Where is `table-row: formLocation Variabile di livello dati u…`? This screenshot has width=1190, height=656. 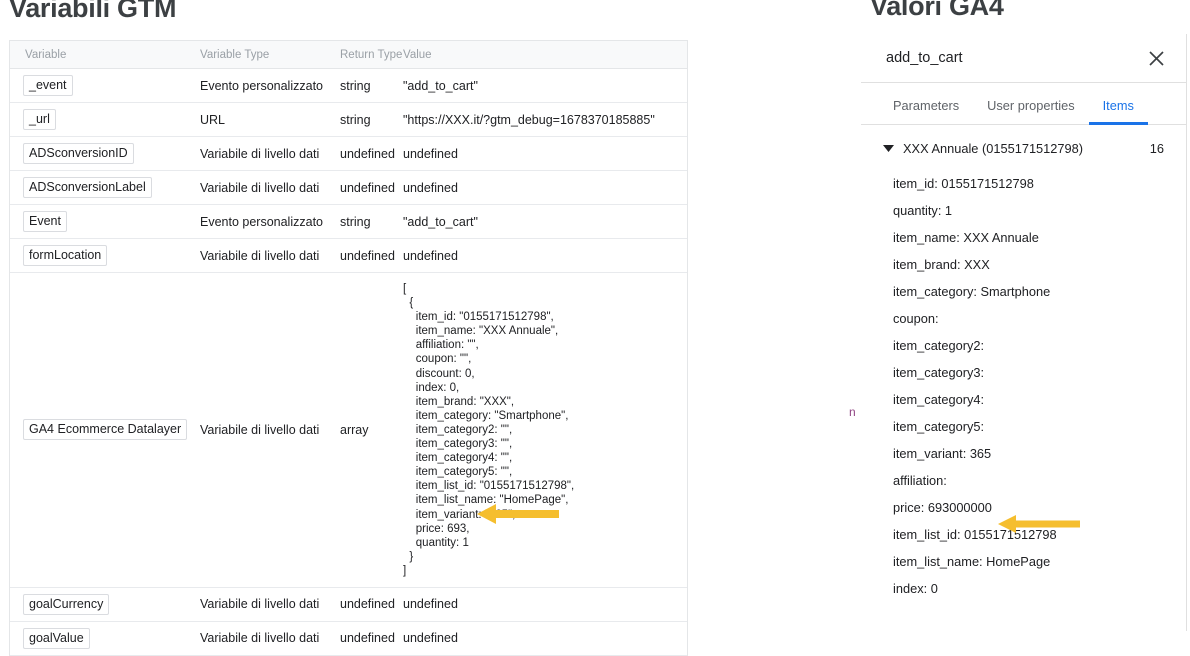
table-row: formLocation Variabile di livello dati u… is located at coordinates (348, 256).